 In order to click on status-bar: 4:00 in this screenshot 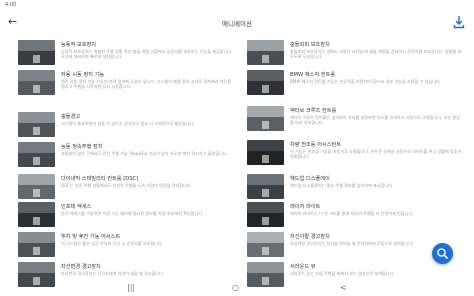, I will do `click(237, 5)`.